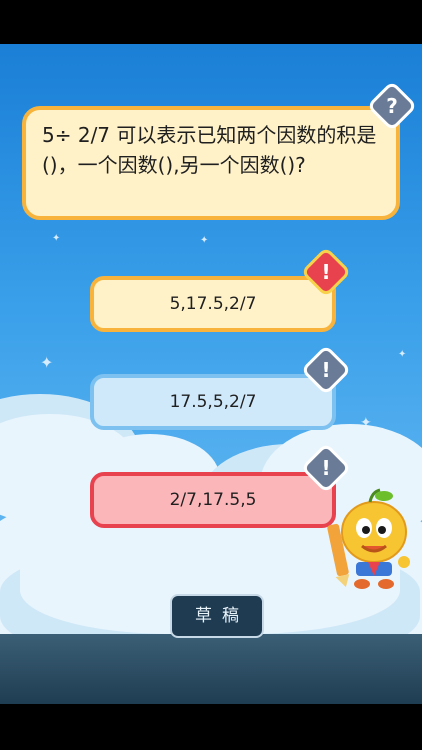 This screenshot has height=750, width=422. I want to click on question-text: 5÷ 2/7 可以表示已知两个因数的积是()，一个因数(),另一个因数()?, so click(209, 150).